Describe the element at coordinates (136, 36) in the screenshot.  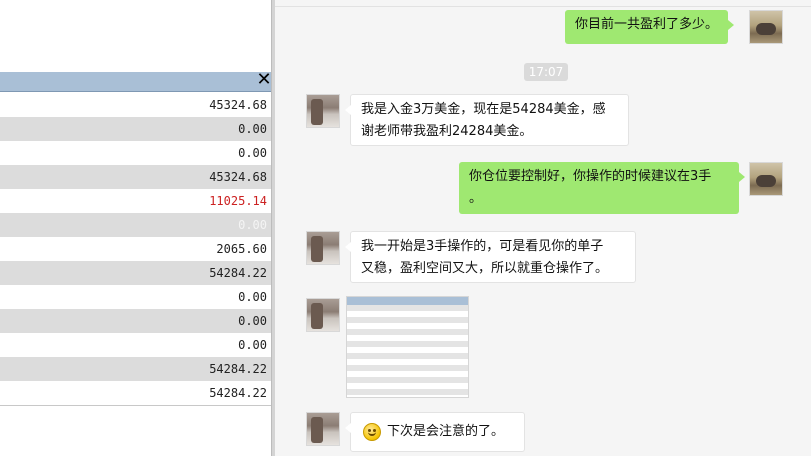
I see `panel-blank-area` at that location.